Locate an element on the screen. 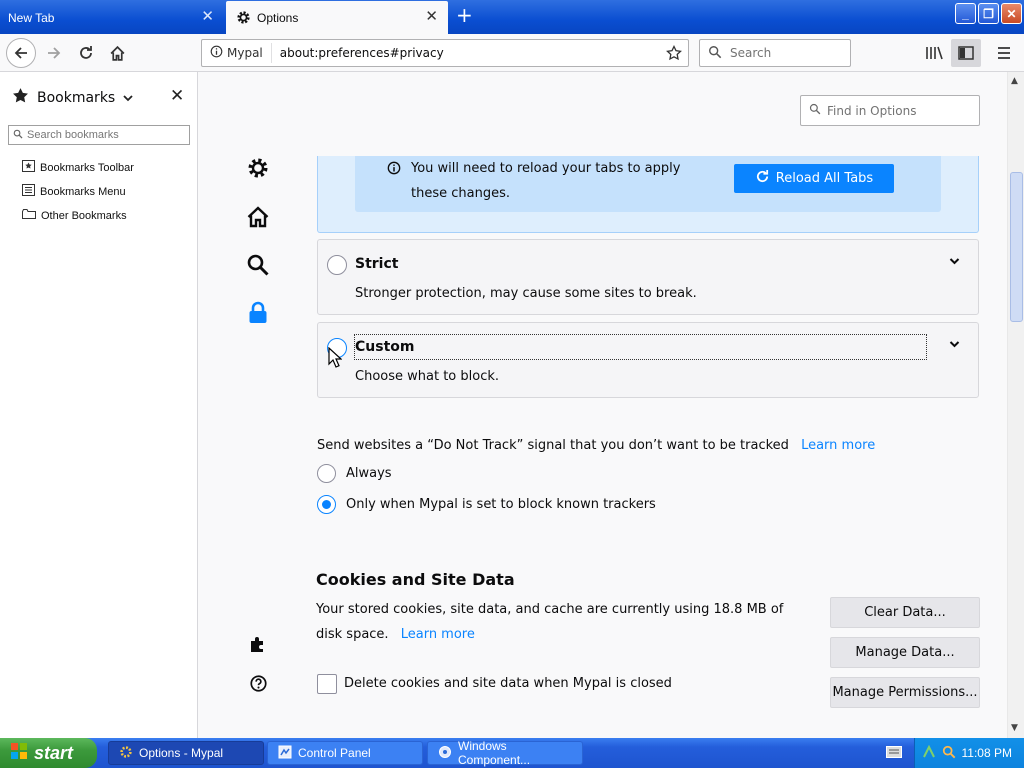 The width and height of the screenshot is (1024, 768). menu-button is located at coordinates (1004, 53).